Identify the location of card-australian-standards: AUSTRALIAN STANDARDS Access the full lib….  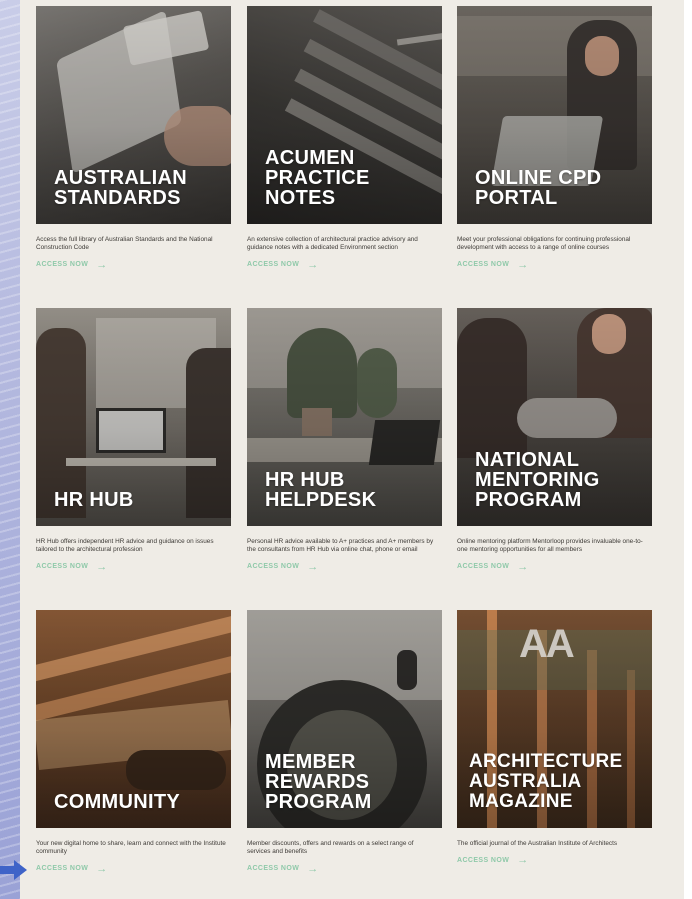
(133, 138).